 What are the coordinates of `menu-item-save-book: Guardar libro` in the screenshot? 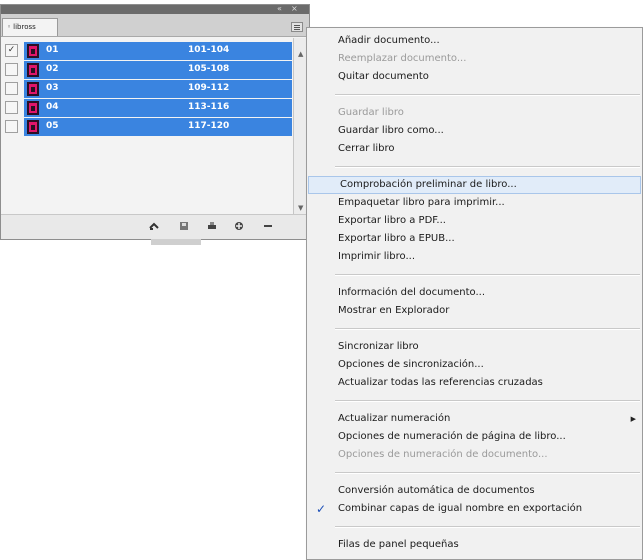 It's located at (371, 112).